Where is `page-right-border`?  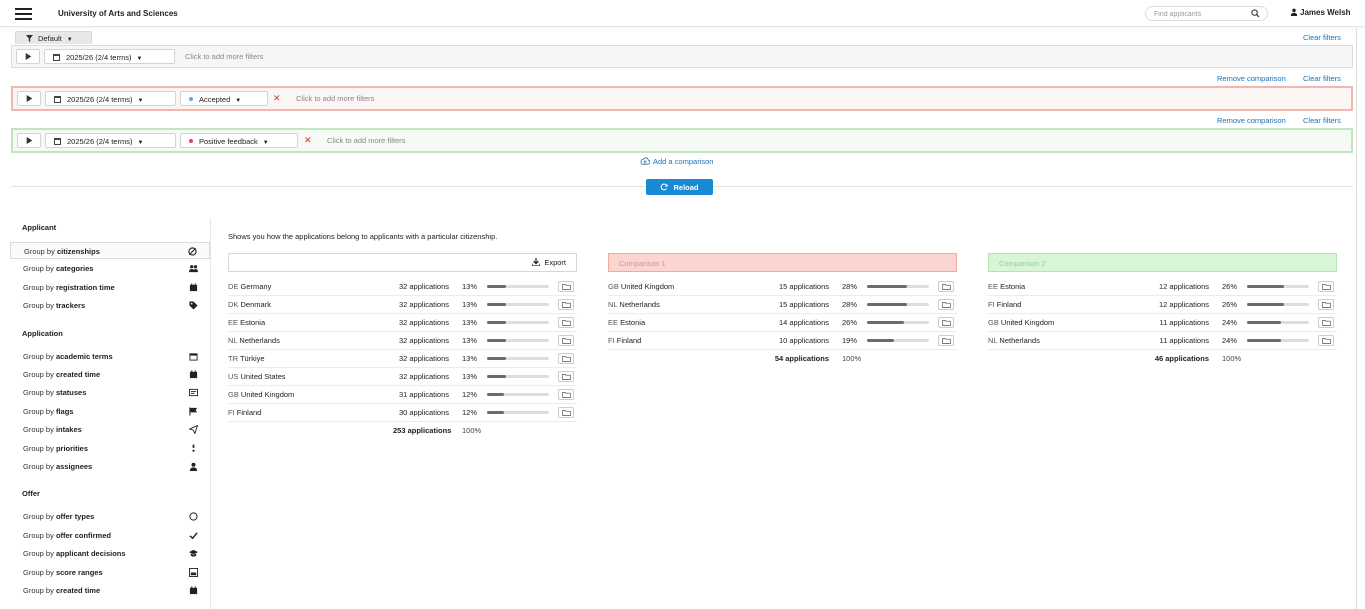
page-right-border is located at coordinates (1356, 318).